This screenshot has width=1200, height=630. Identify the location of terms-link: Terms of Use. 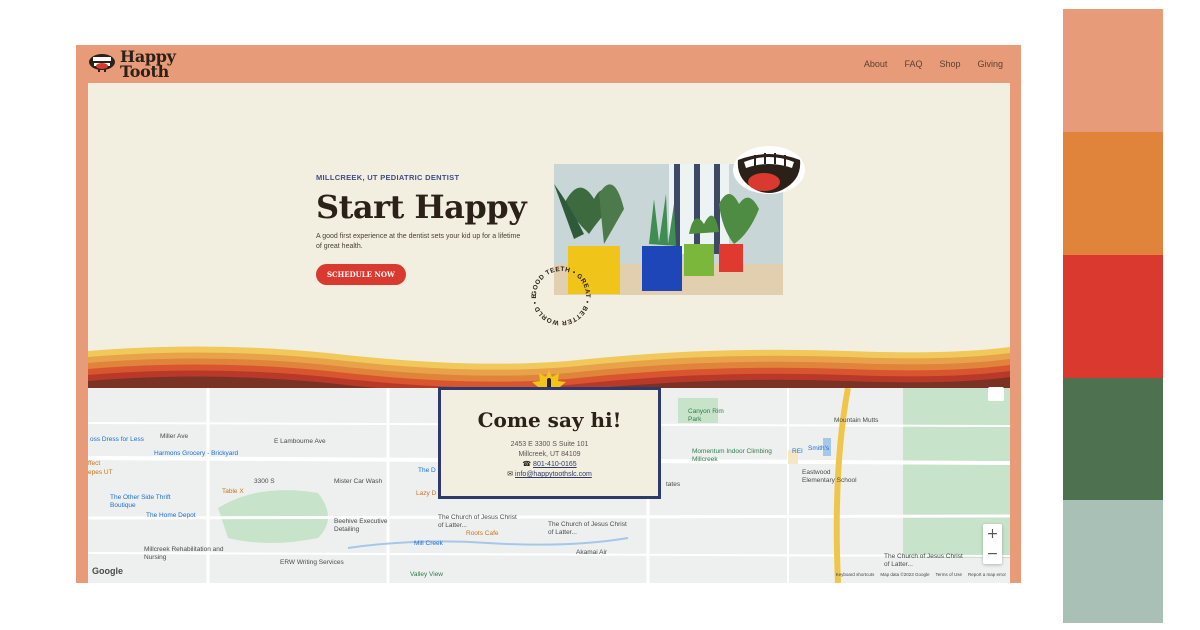
(948, 574).